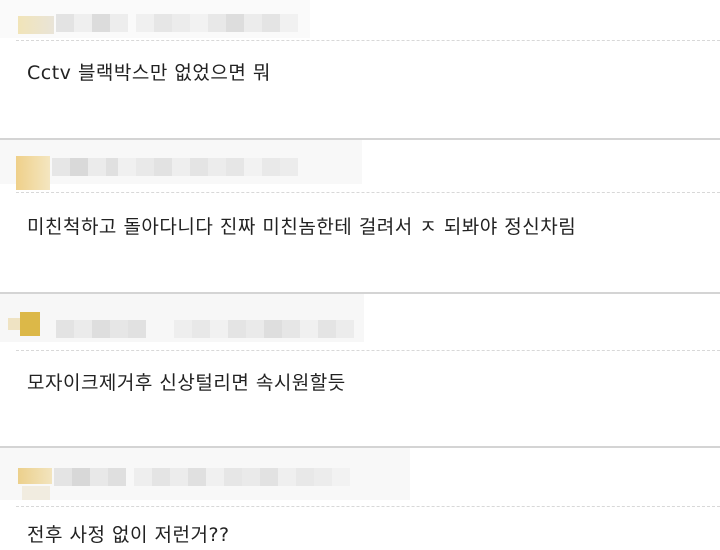 This screenshot has width=720, height=550. What do you see at coordinates (186, 383) in the screenshot?
I see `comment-text: 모자이크제거후 신상털리면 속시원할듯` at bounding box center [186, 383].